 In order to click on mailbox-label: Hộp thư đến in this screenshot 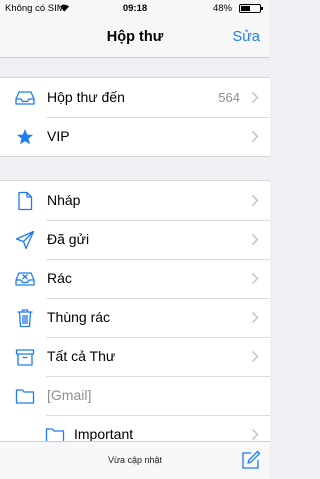, I will do `click(86, 97)`.